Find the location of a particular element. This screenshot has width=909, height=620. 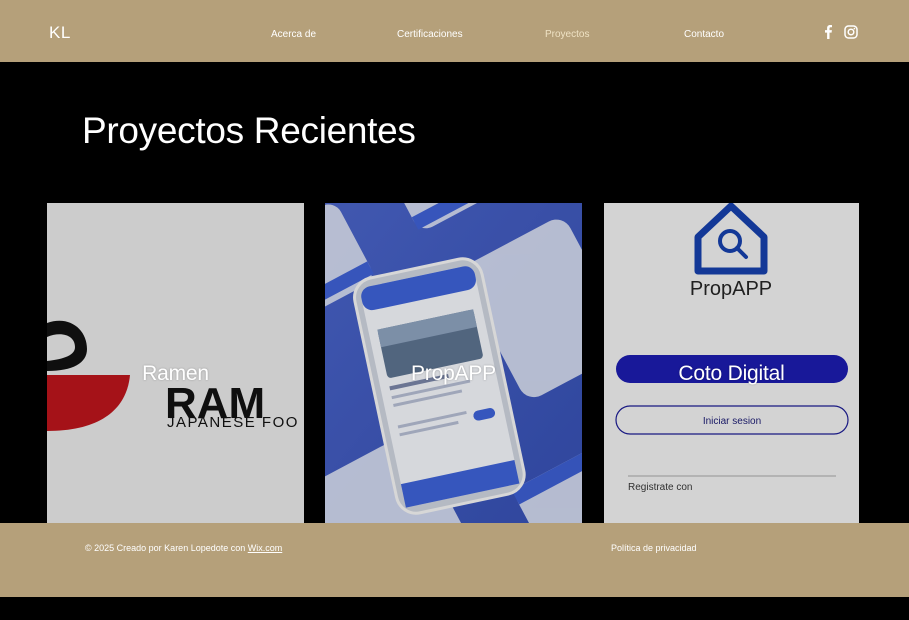

page-title: Proyectos Recientes is located at coordinates (249, 130).